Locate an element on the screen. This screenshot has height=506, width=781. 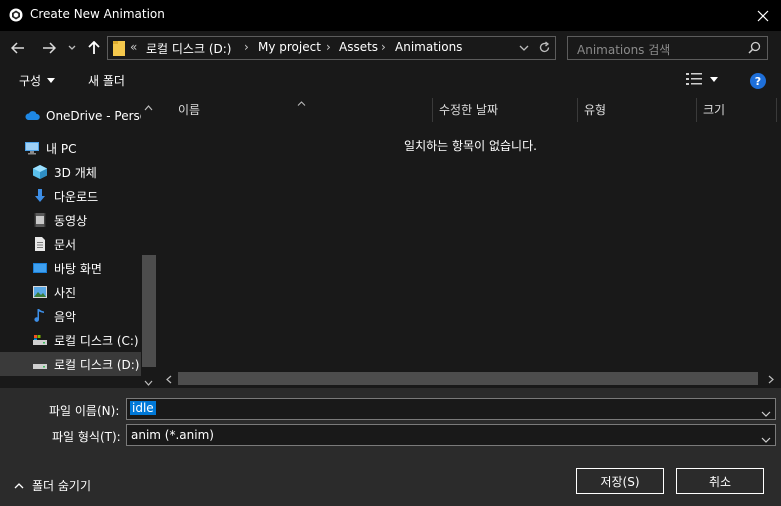
search-input: Animations 검색 is located at coordinates (667, 48).